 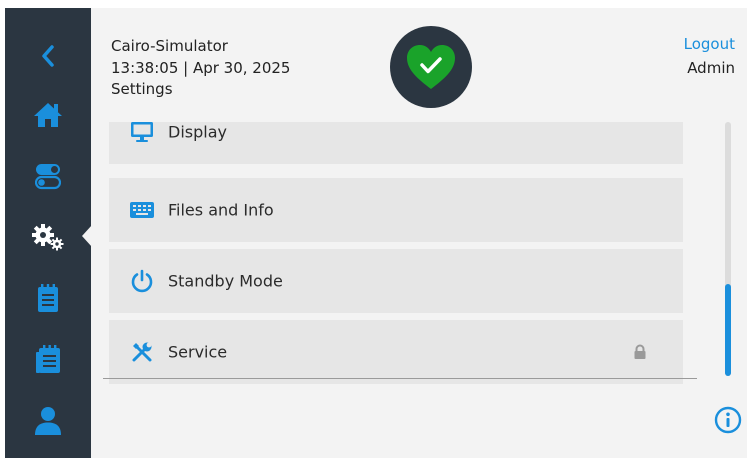 I want to click on sidebar-item-settings, so click(x=48, y=237).